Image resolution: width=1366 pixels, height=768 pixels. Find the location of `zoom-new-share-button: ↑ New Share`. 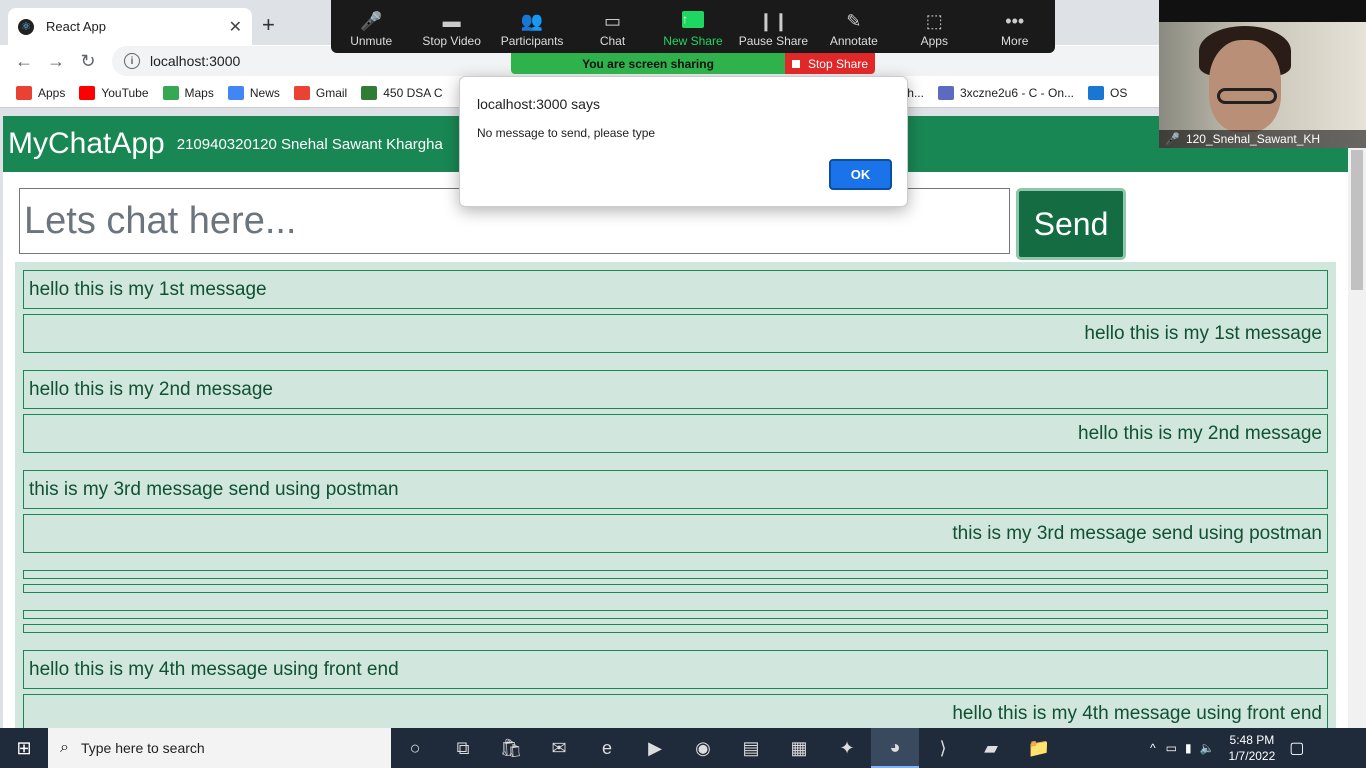

zoom-new-share-button: ↑ New Share is located at coordinates (693, 26).